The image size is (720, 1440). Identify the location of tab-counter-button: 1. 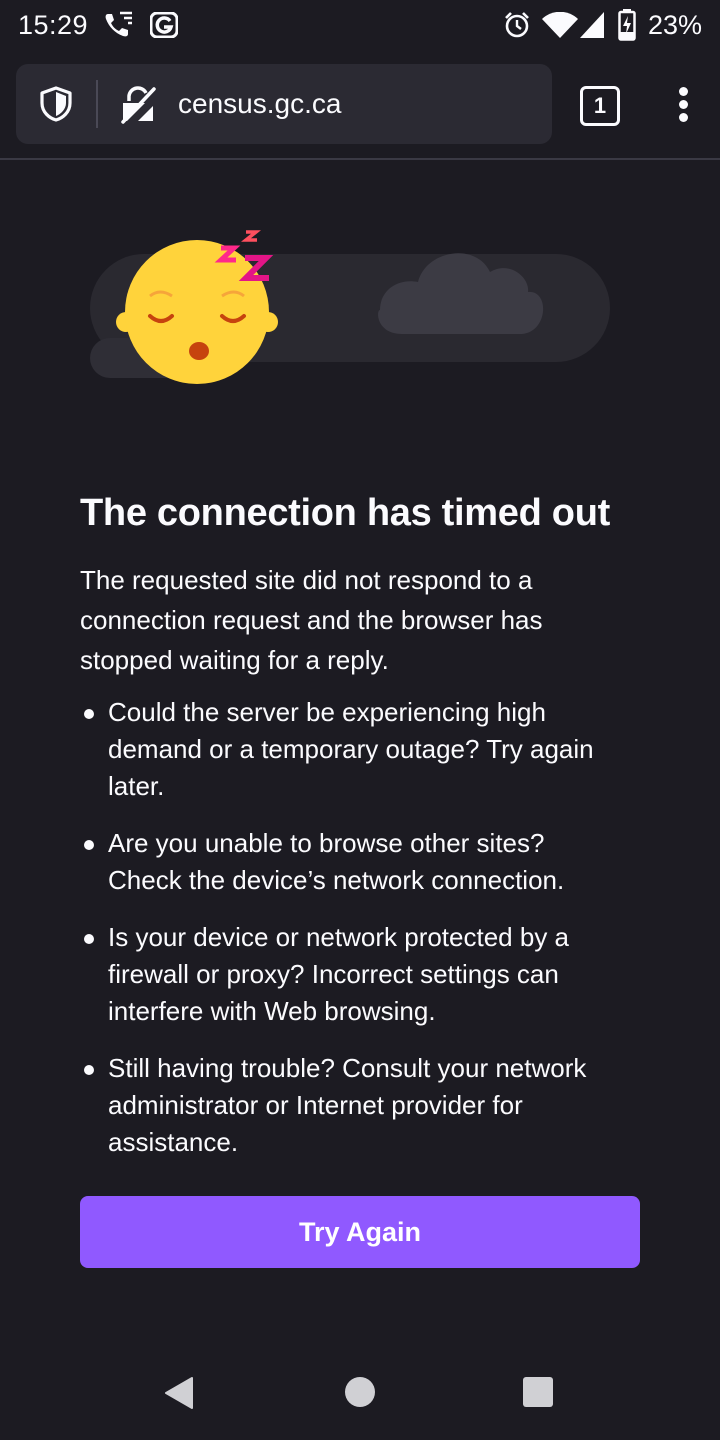
(600, 106).